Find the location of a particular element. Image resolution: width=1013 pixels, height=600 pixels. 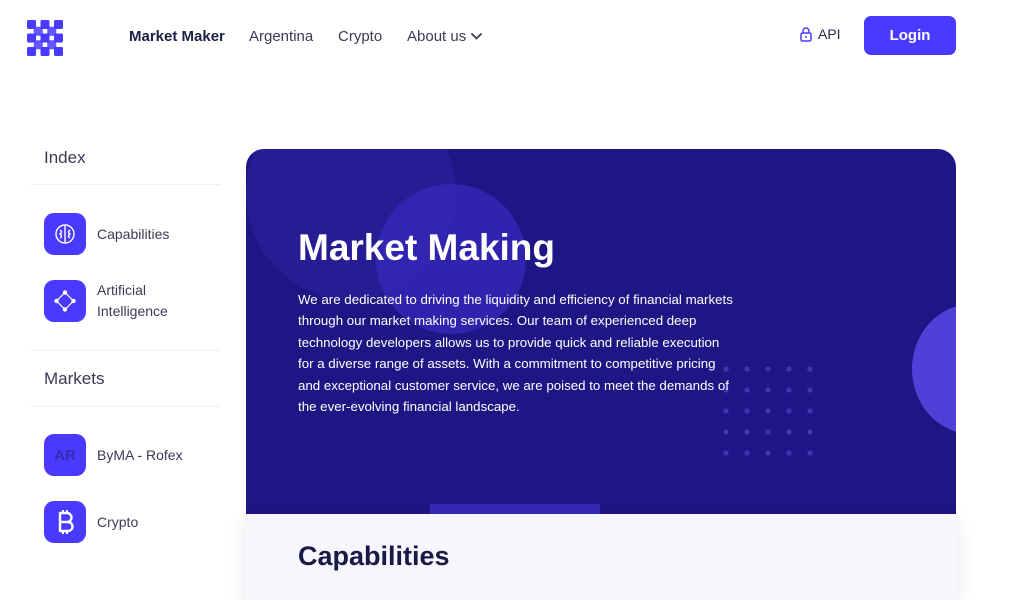

nav-market-maker: Market Maker is located at coordinates (177, 36).